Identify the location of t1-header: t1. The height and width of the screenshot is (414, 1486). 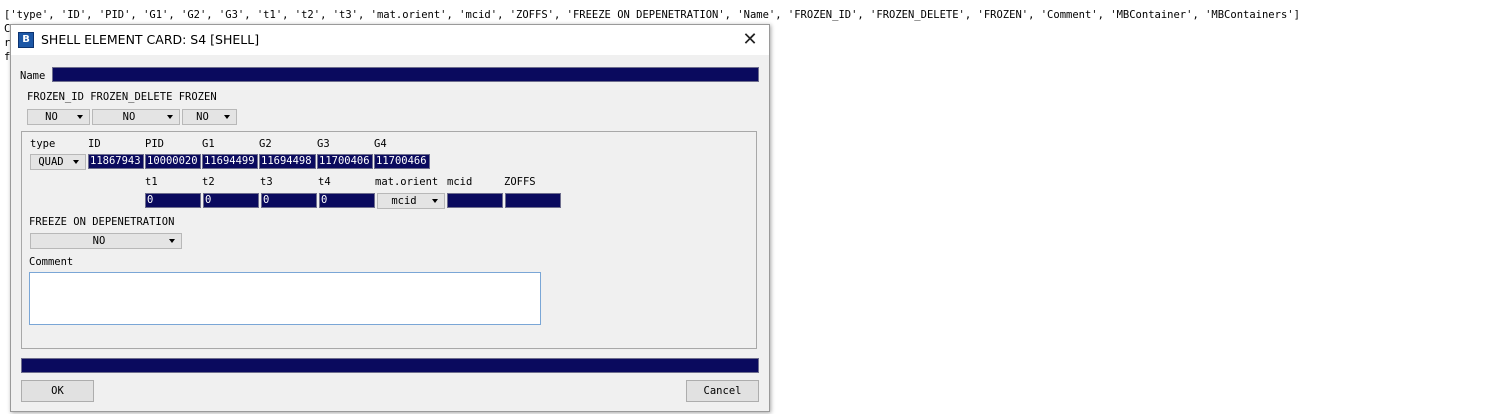
(151, 182).